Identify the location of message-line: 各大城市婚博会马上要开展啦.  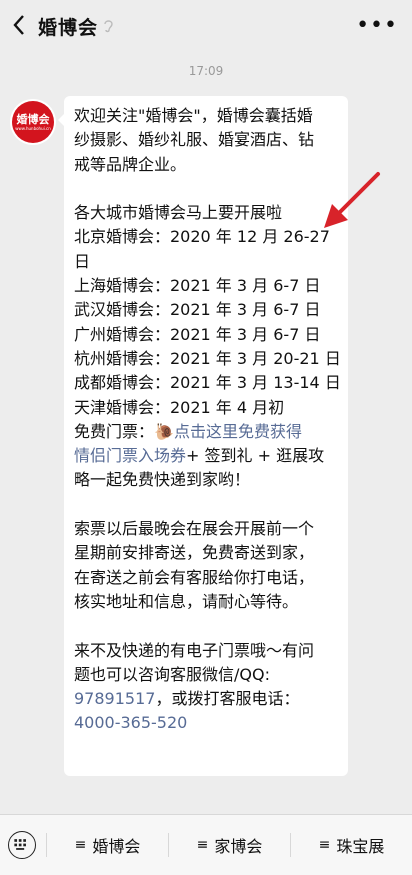
(178, 213).